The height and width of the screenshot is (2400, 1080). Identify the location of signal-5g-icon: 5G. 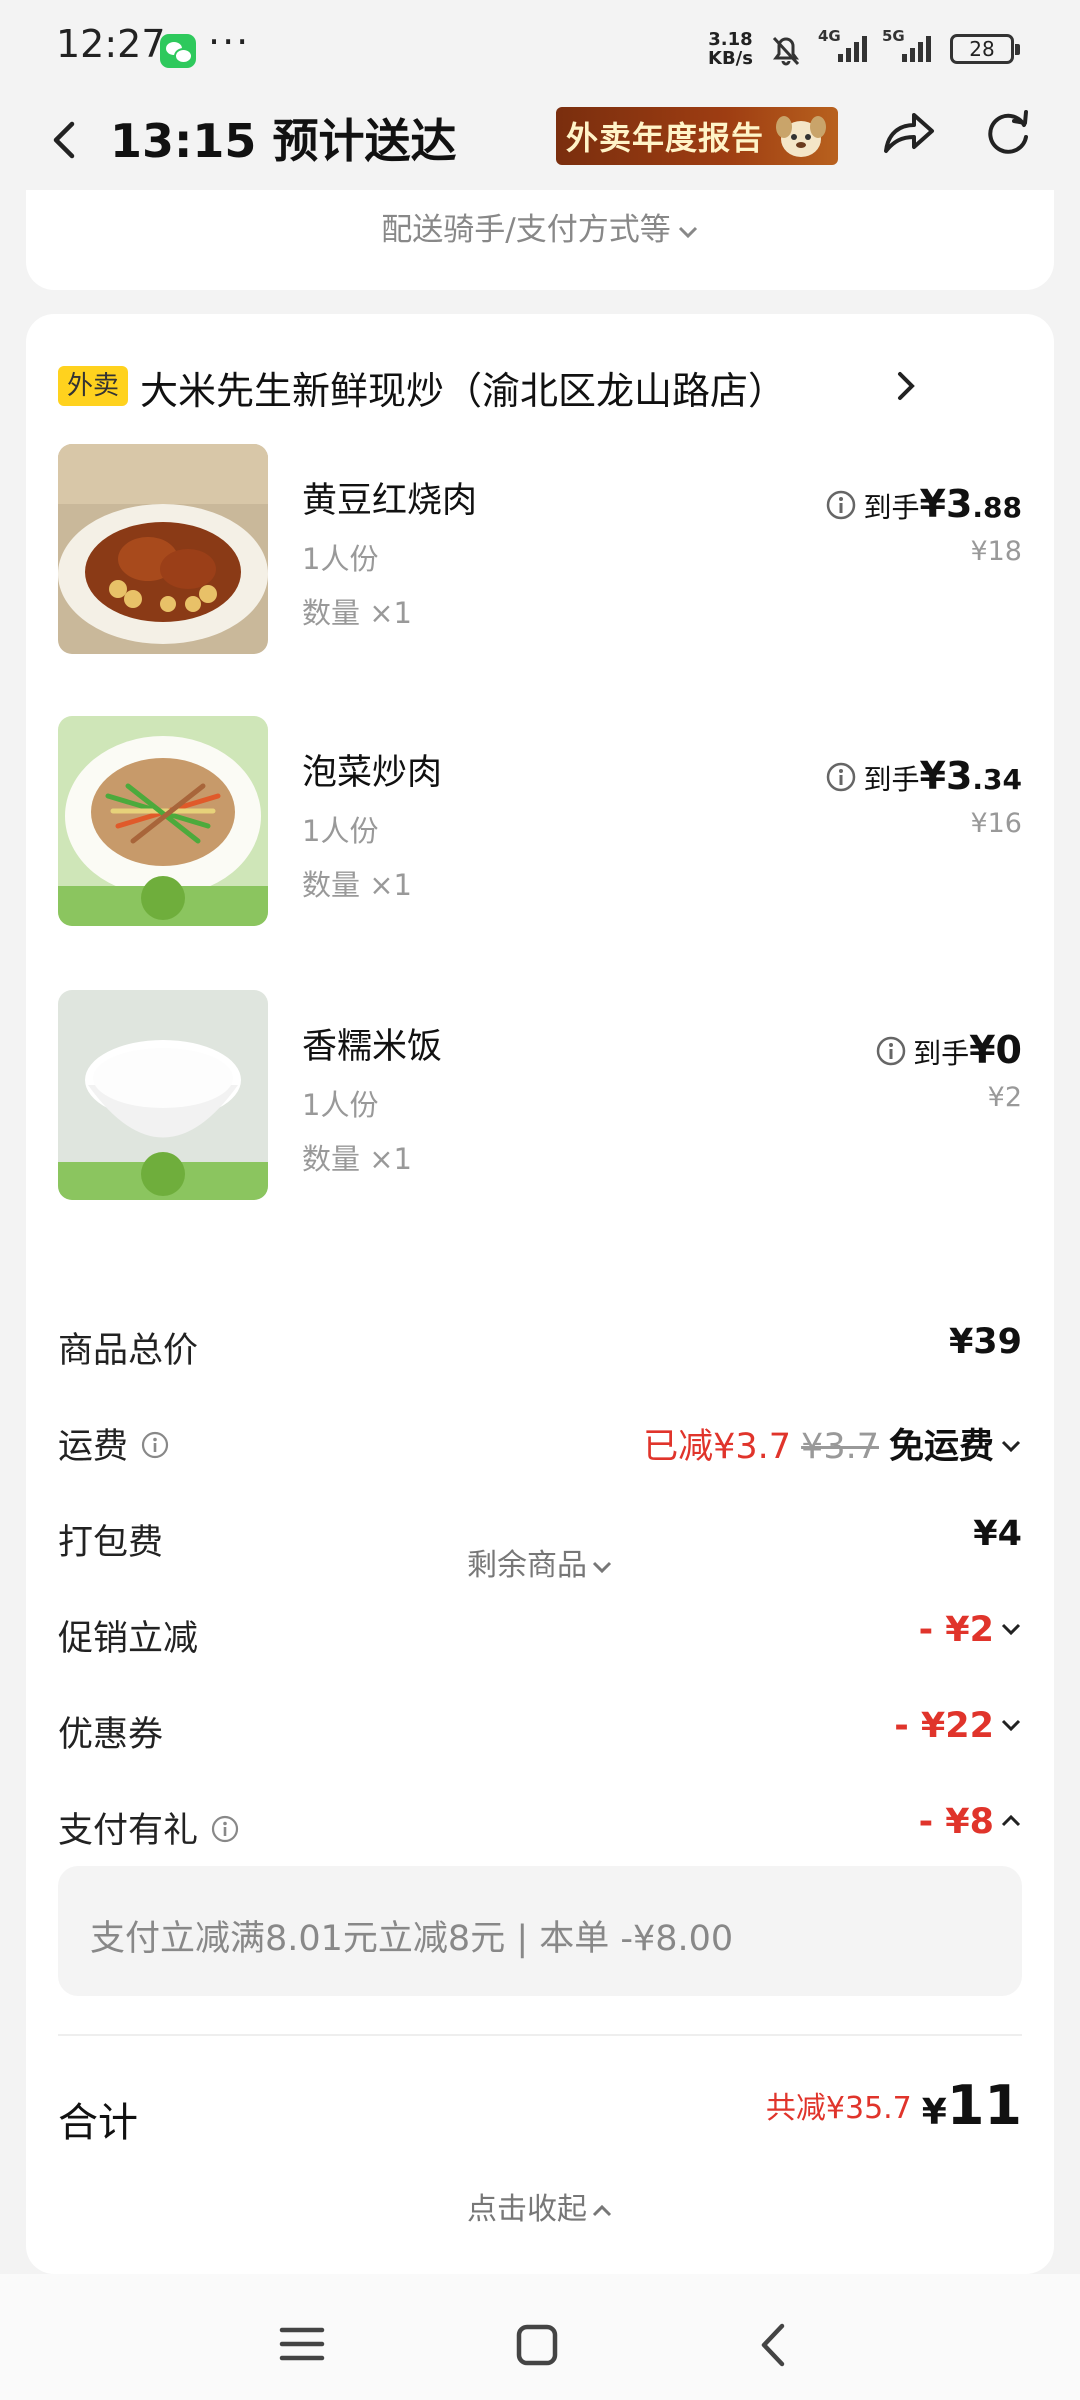
(906, 45).